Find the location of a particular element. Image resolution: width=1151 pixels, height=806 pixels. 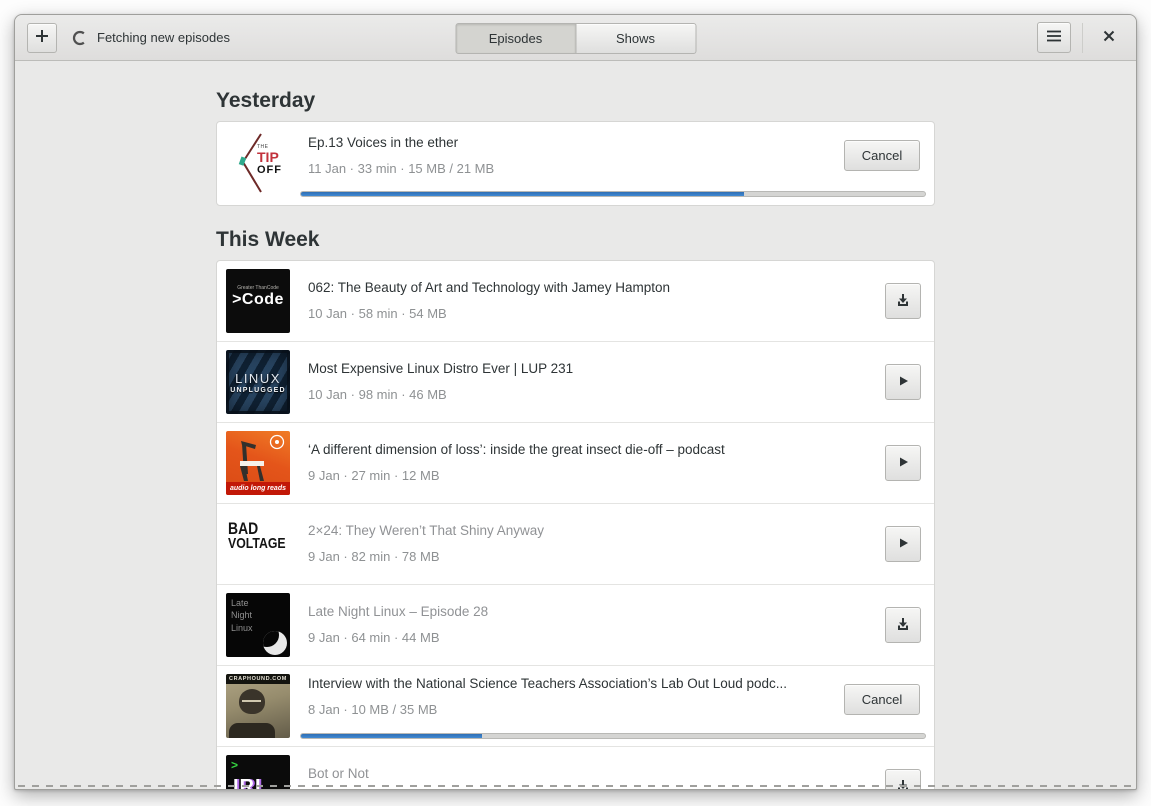

tab-episodes: Episodes is located at coordinates (515, 38).